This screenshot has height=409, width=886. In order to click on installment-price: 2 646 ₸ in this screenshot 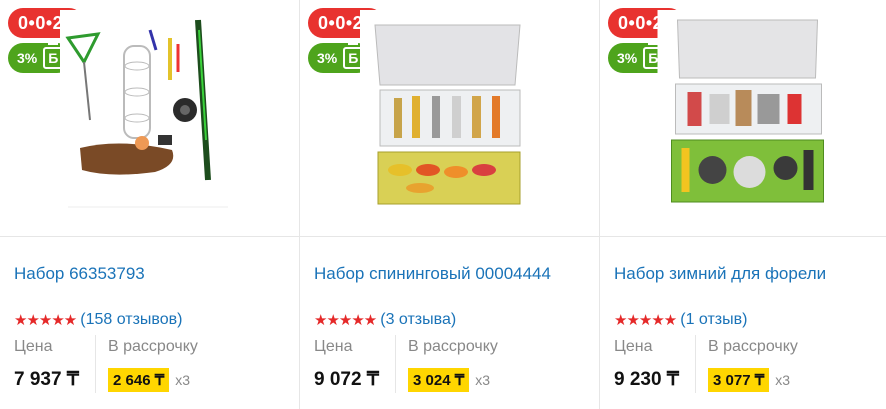, I will do `click(139, 380)`.